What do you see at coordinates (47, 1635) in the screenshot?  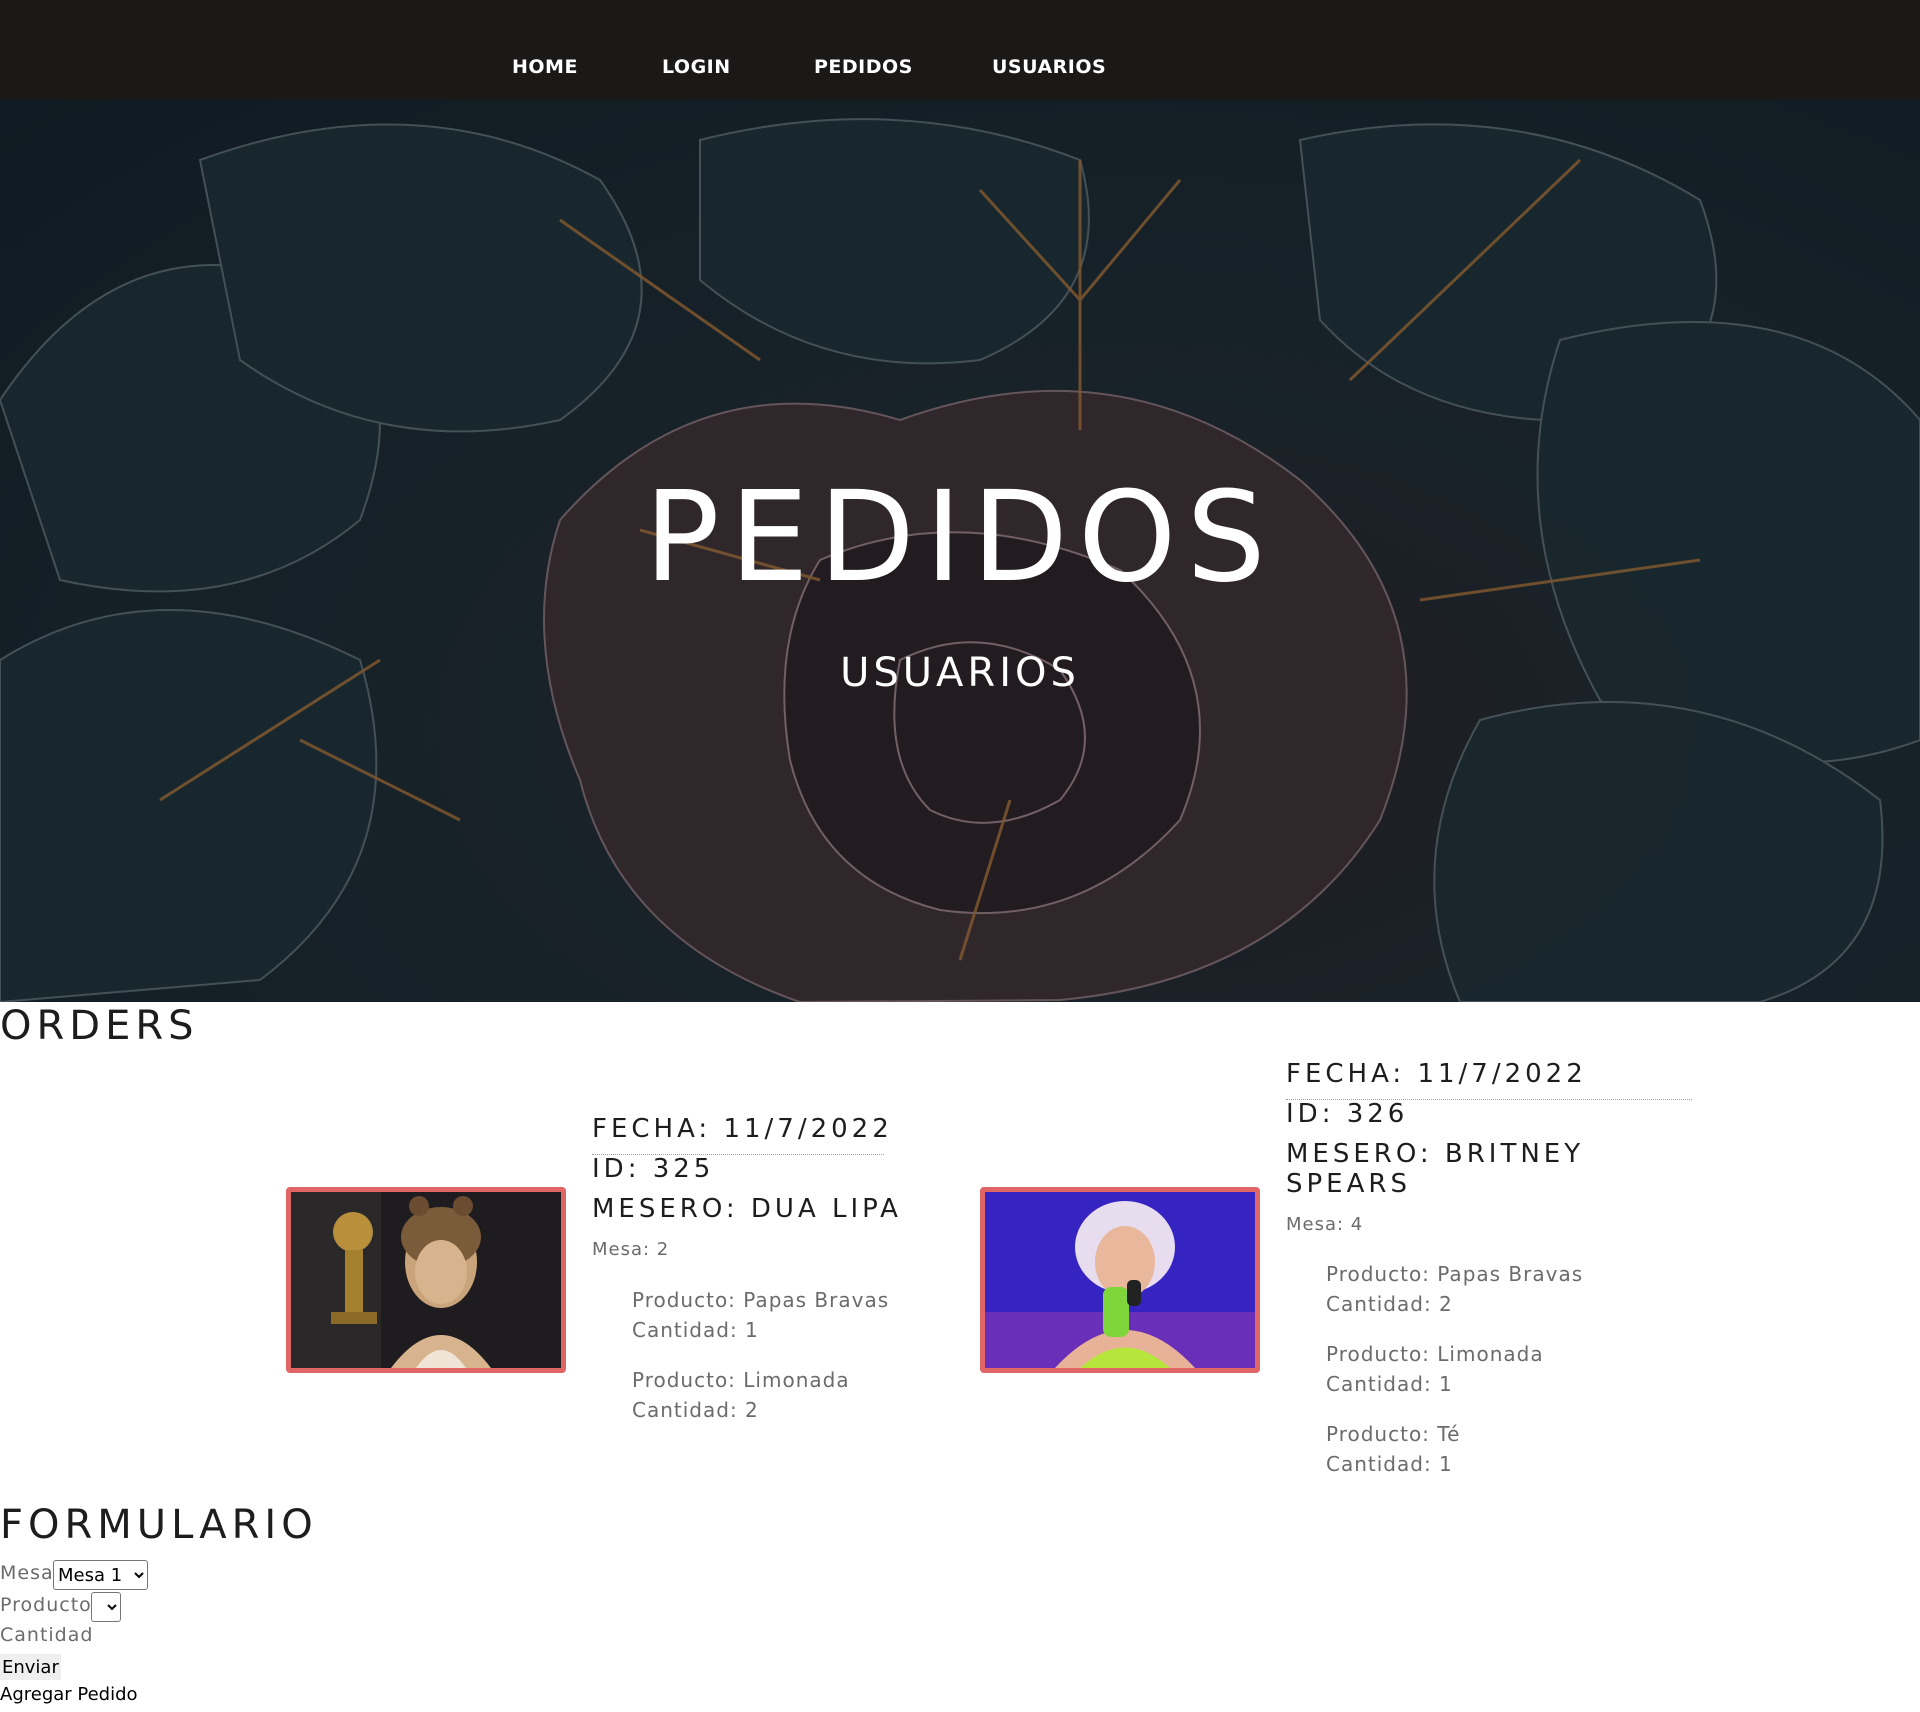 I see `cantidad-label: Cantidad` at bounding box center [47, 1635].